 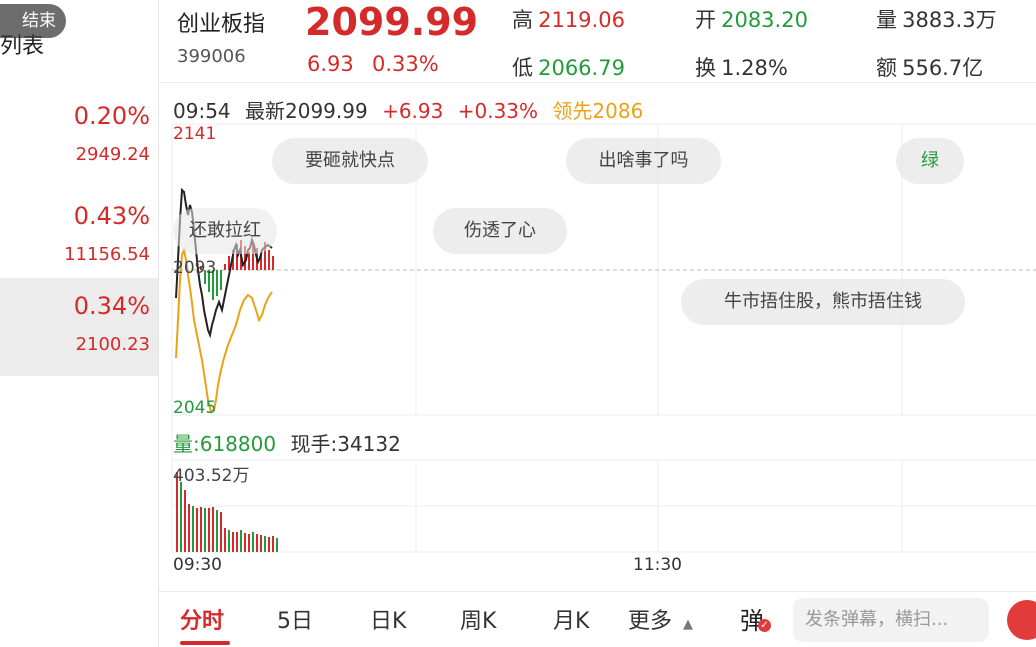 I want to click on volume-axis-max: 403.52万, so click(x=211, y=476).